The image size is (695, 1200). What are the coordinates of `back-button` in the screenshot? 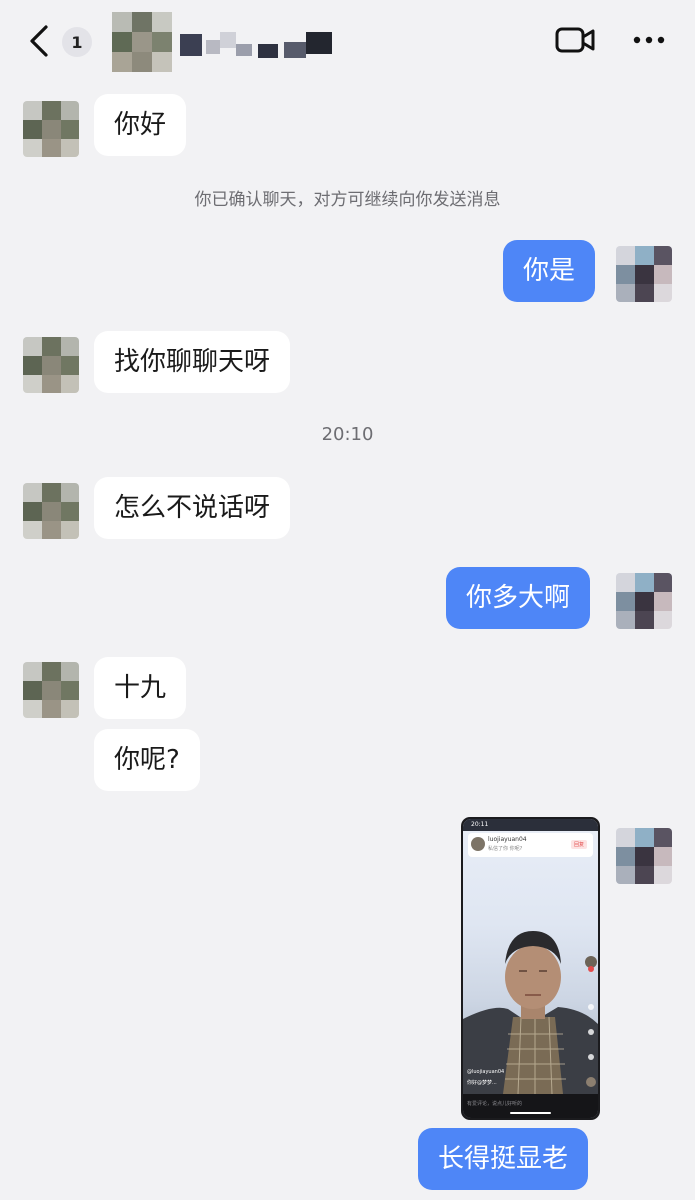 It's located at (39, 41).